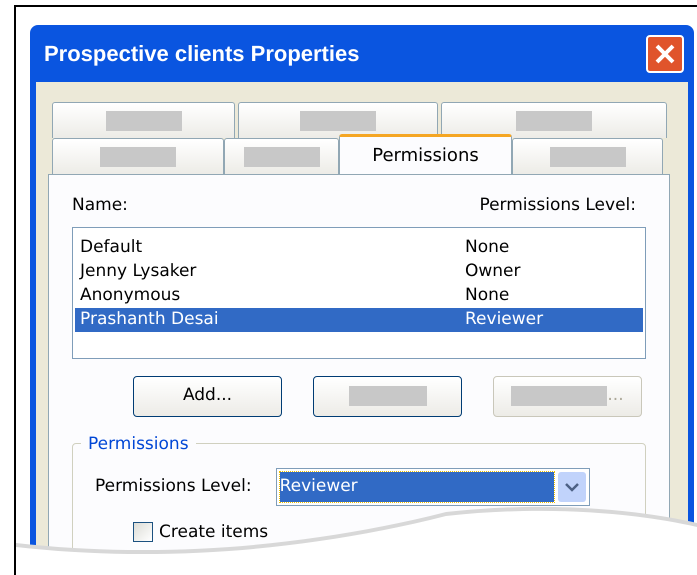 This screenshot has width=697, height=575. Describe the element at coordinates (173, 486) in the screenshot. I see `field-label: Permissions Level:` at that location.